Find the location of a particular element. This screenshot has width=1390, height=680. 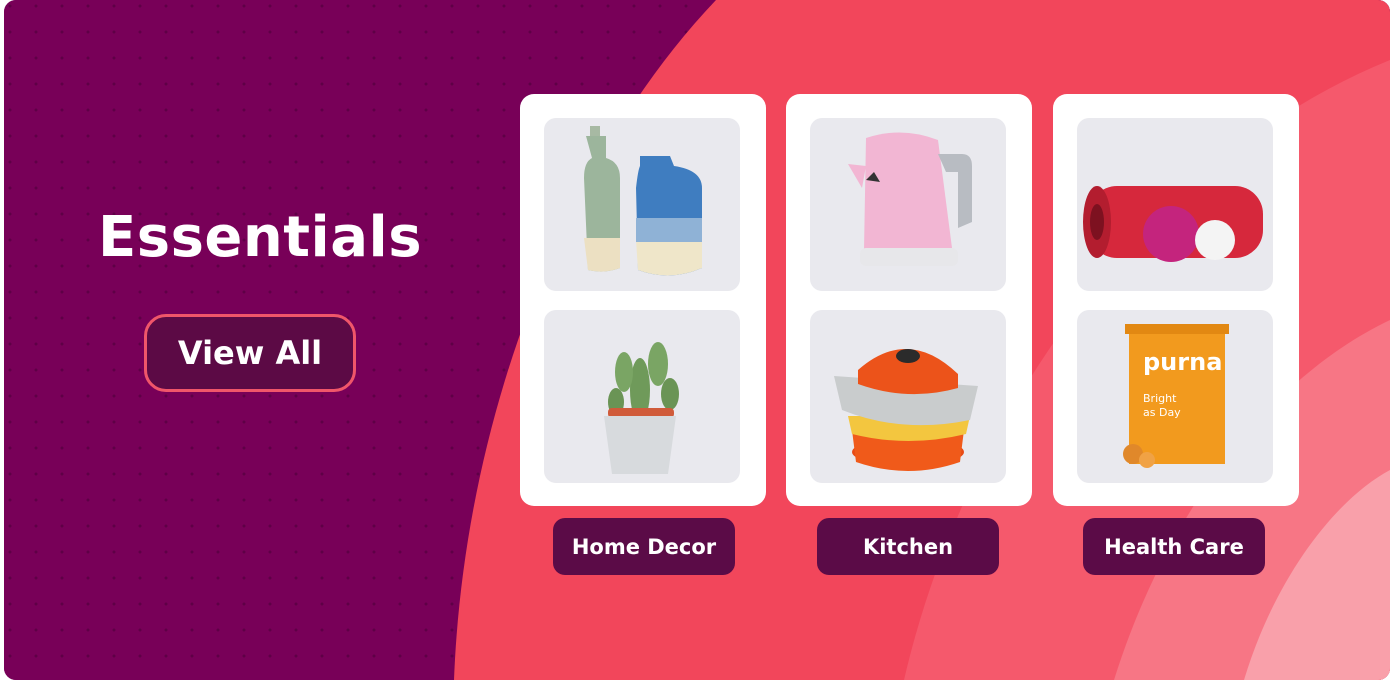

foam-roller-icon is located at coordinates (1173, 224).